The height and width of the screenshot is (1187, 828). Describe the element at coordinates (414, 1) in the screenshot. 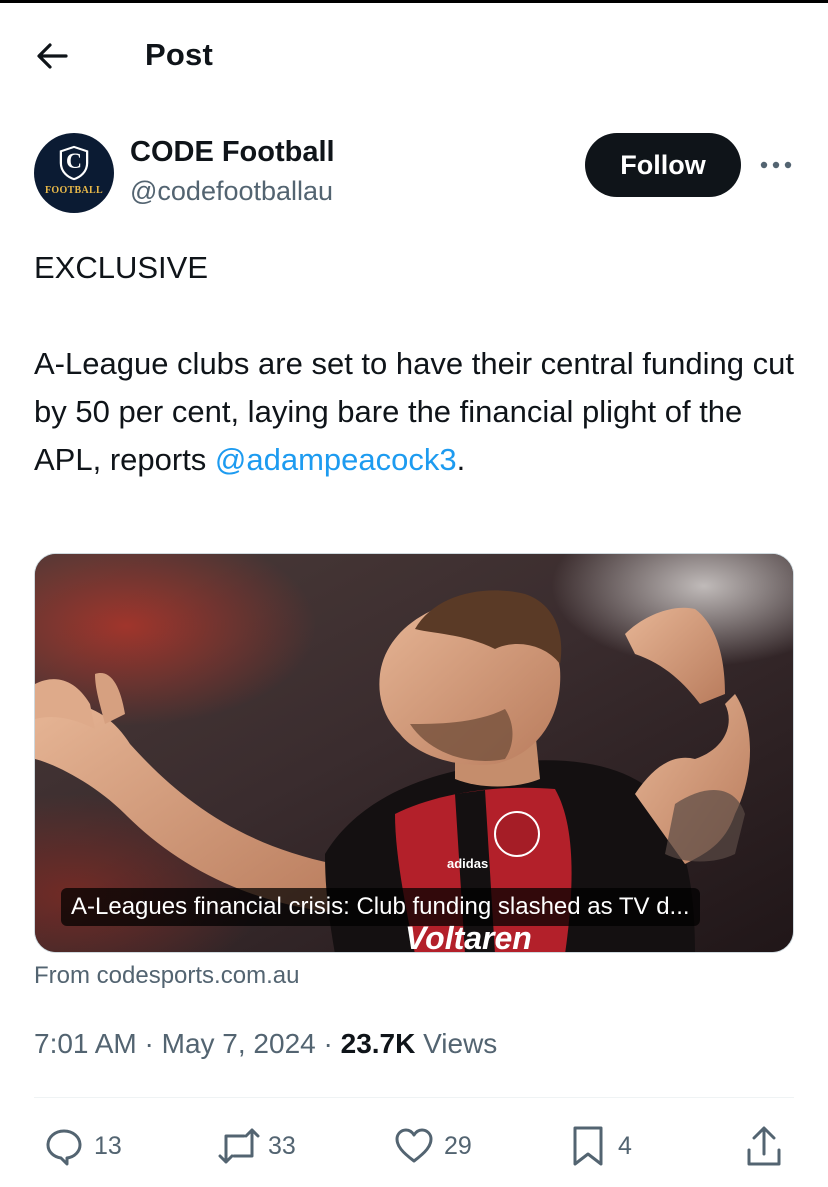

I see `top-border` at that location.